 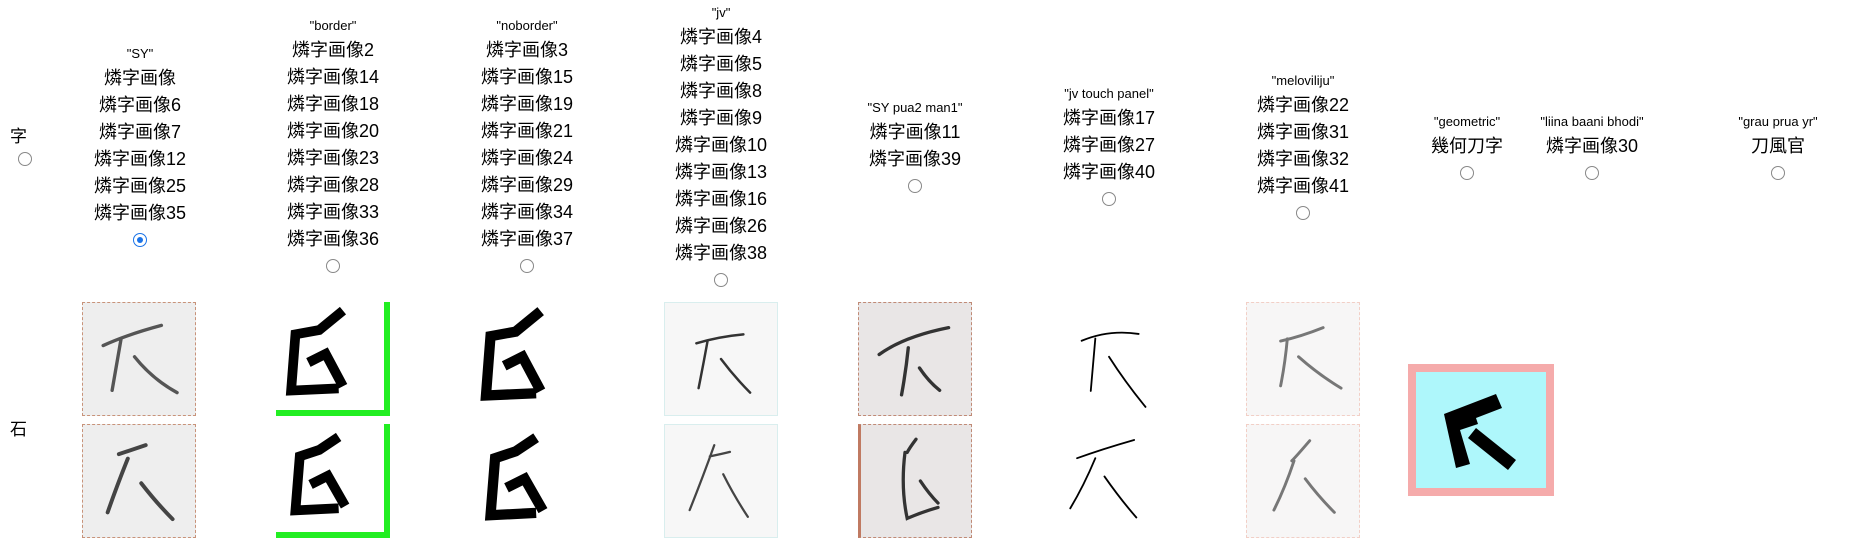 I want to click on glyph-sample-meloviliju-ishi, so click(x=1303, y=481).